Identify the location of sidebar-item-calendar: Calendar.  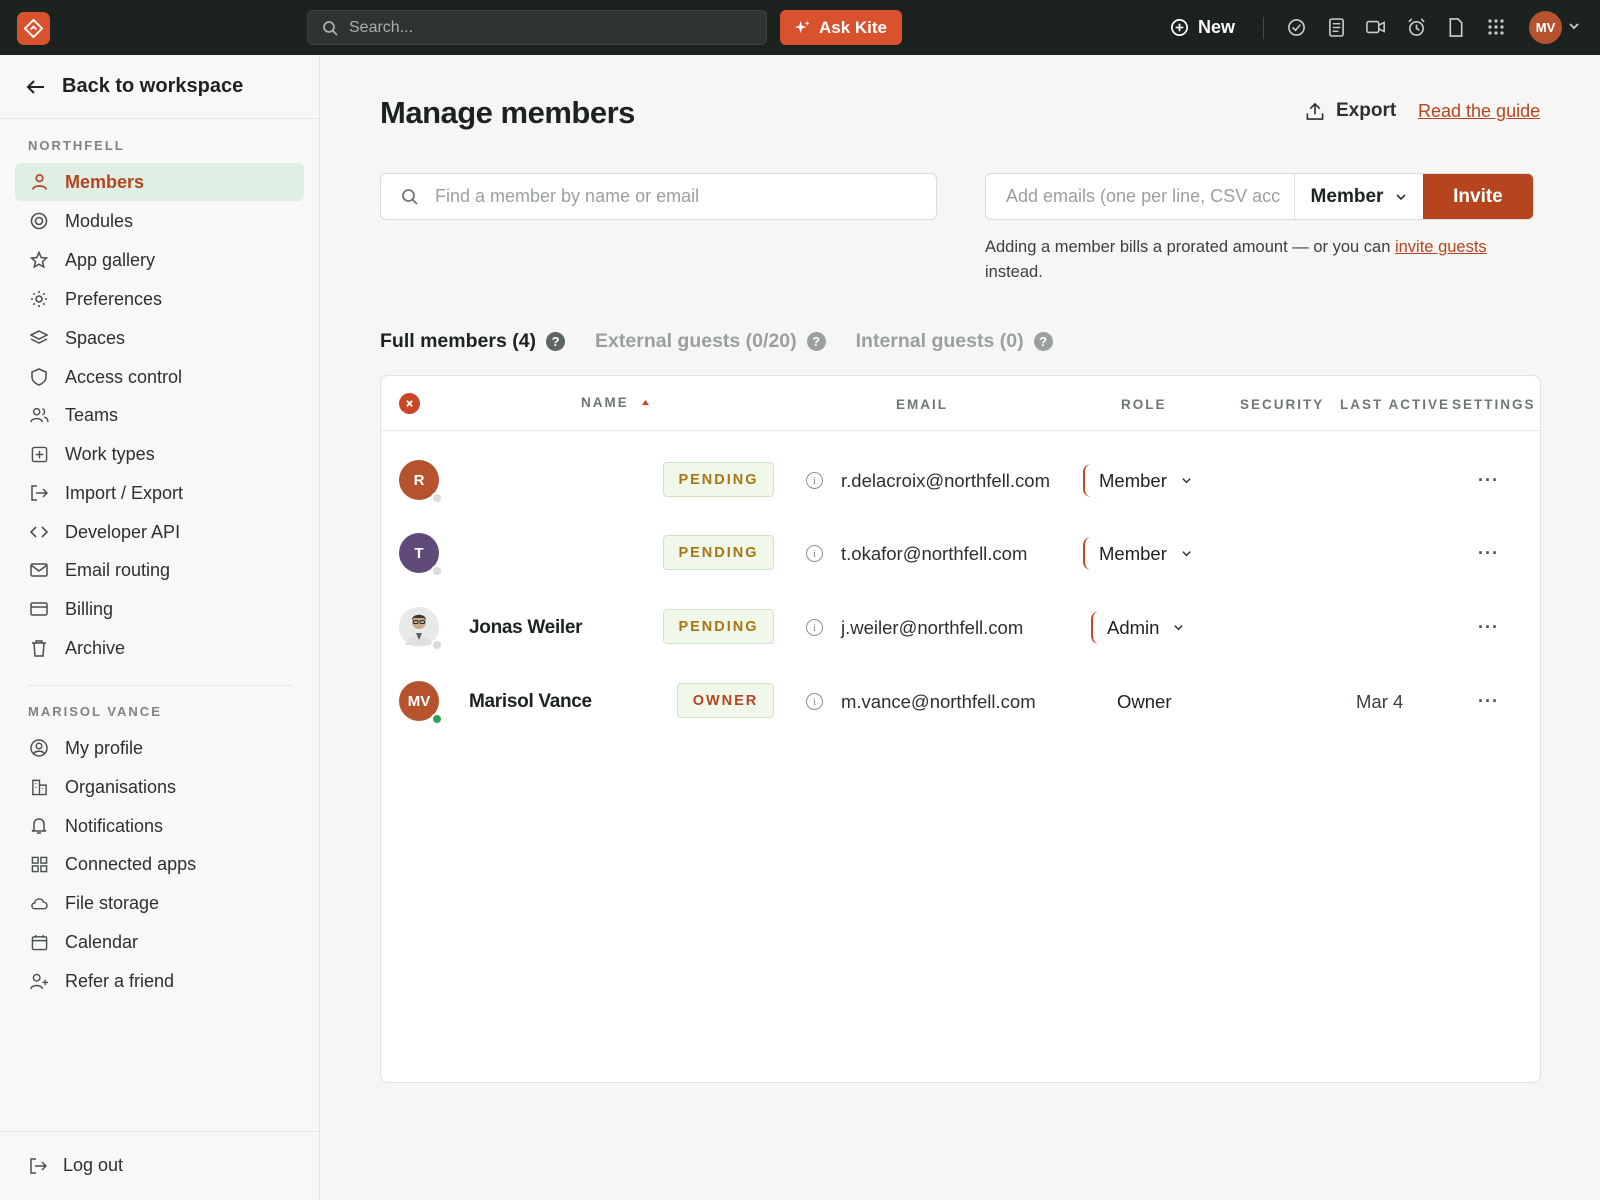
(159, 942).